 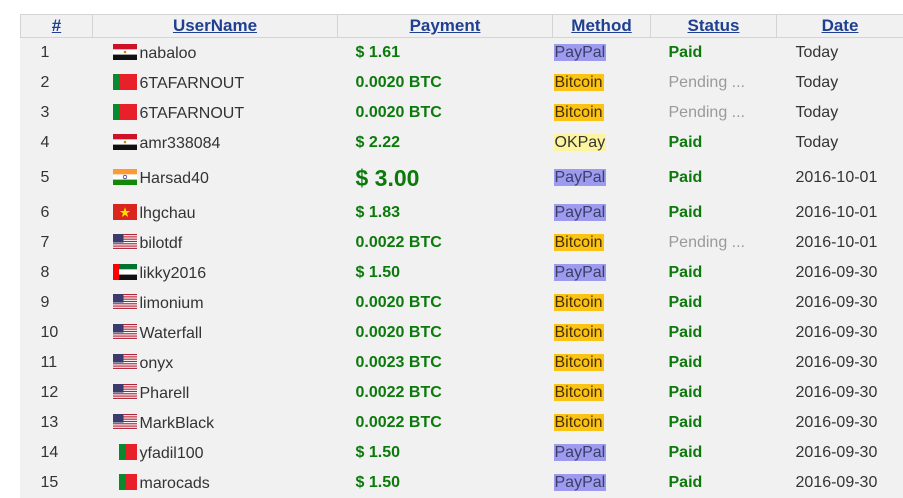 What do you see at coordinates (462, 178) in the screenshot?
I see `table-row: 5Harsad40$ 3.00PayPalPaid2016-10-01` at bounding box center [462, 178].